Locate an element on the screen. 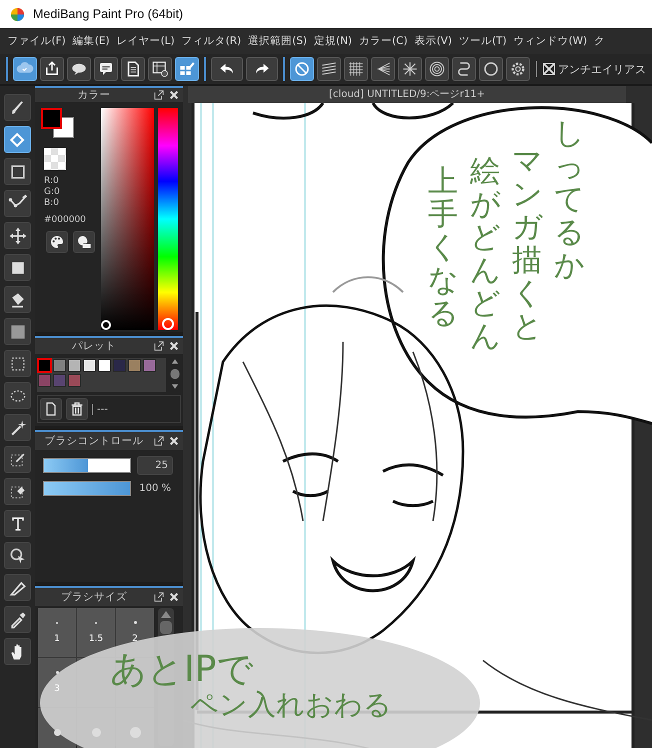 The width and height of the screenshot is (652, 748). select-pen-tool-button is located at coordinates (17, 459).